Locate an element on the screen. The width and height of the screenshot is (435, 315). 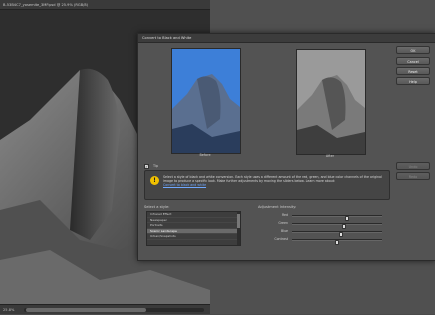
before-preview is located at coordinates (206, 101).